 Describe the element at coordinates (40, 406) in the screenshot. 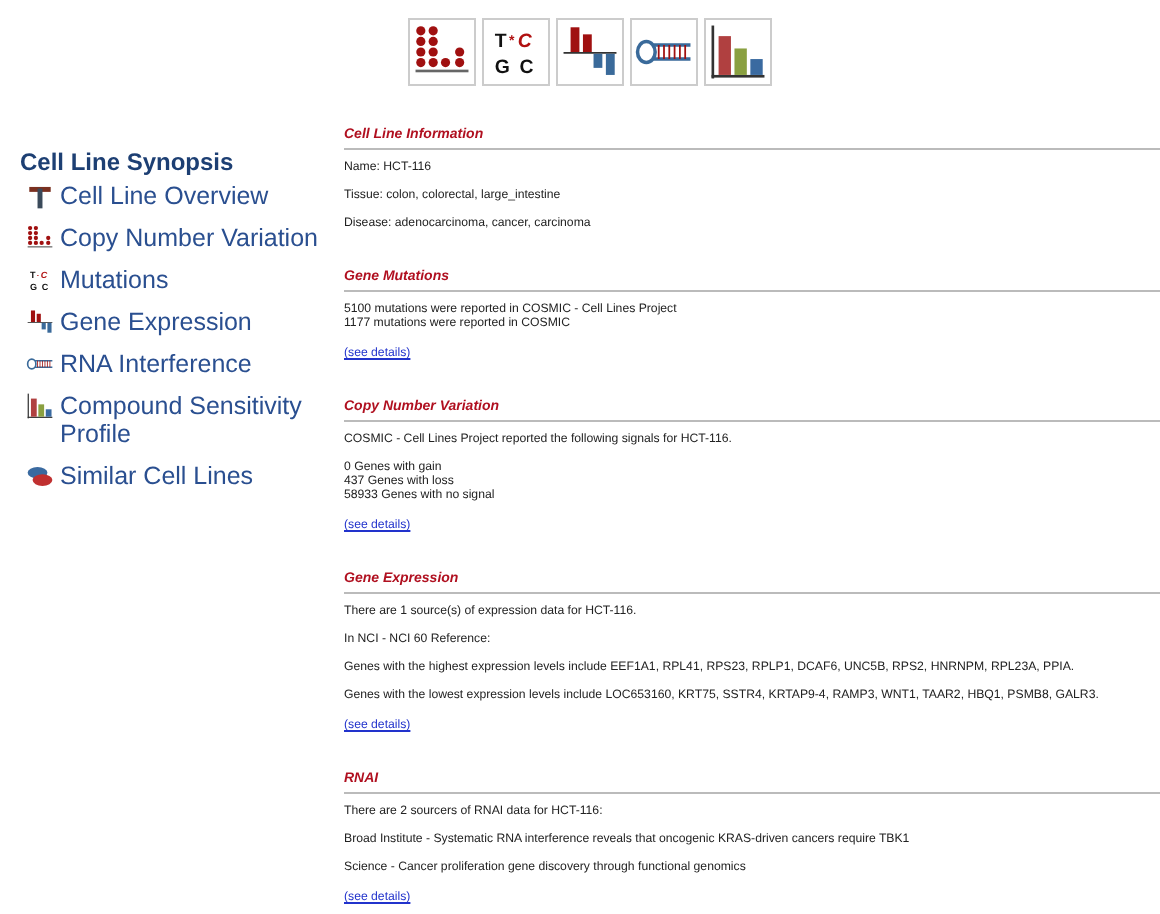

I see `bar-chart-icon` at that location.